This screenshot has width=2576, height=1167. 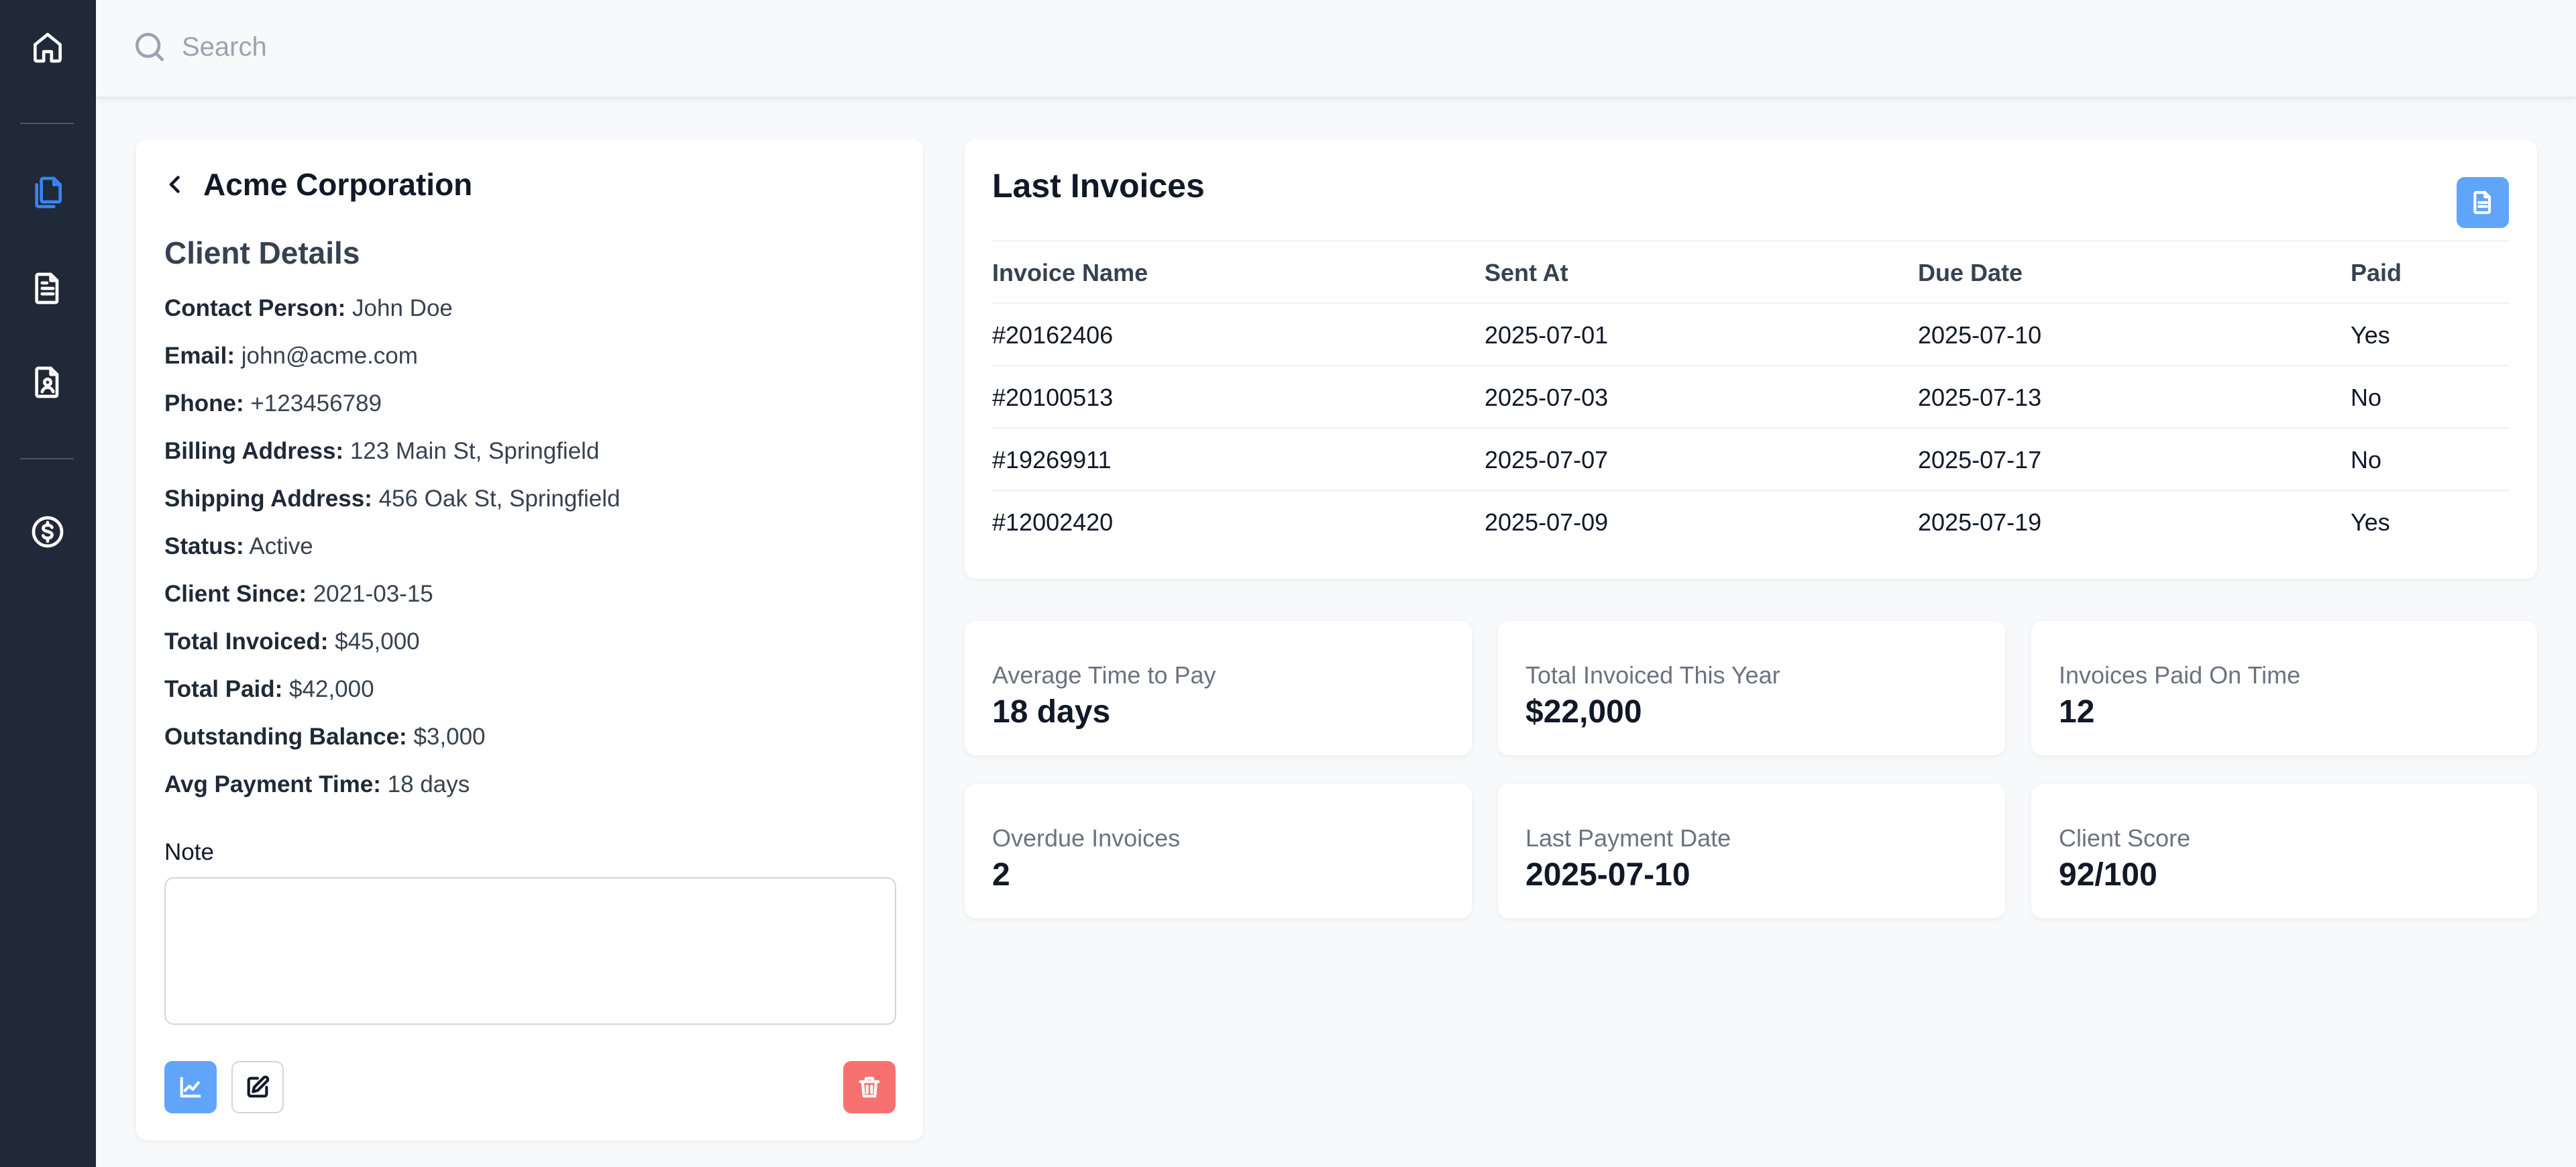 I want to click on detail-contact-person: Contact Person: John Doe, so click(x=308, y=308).